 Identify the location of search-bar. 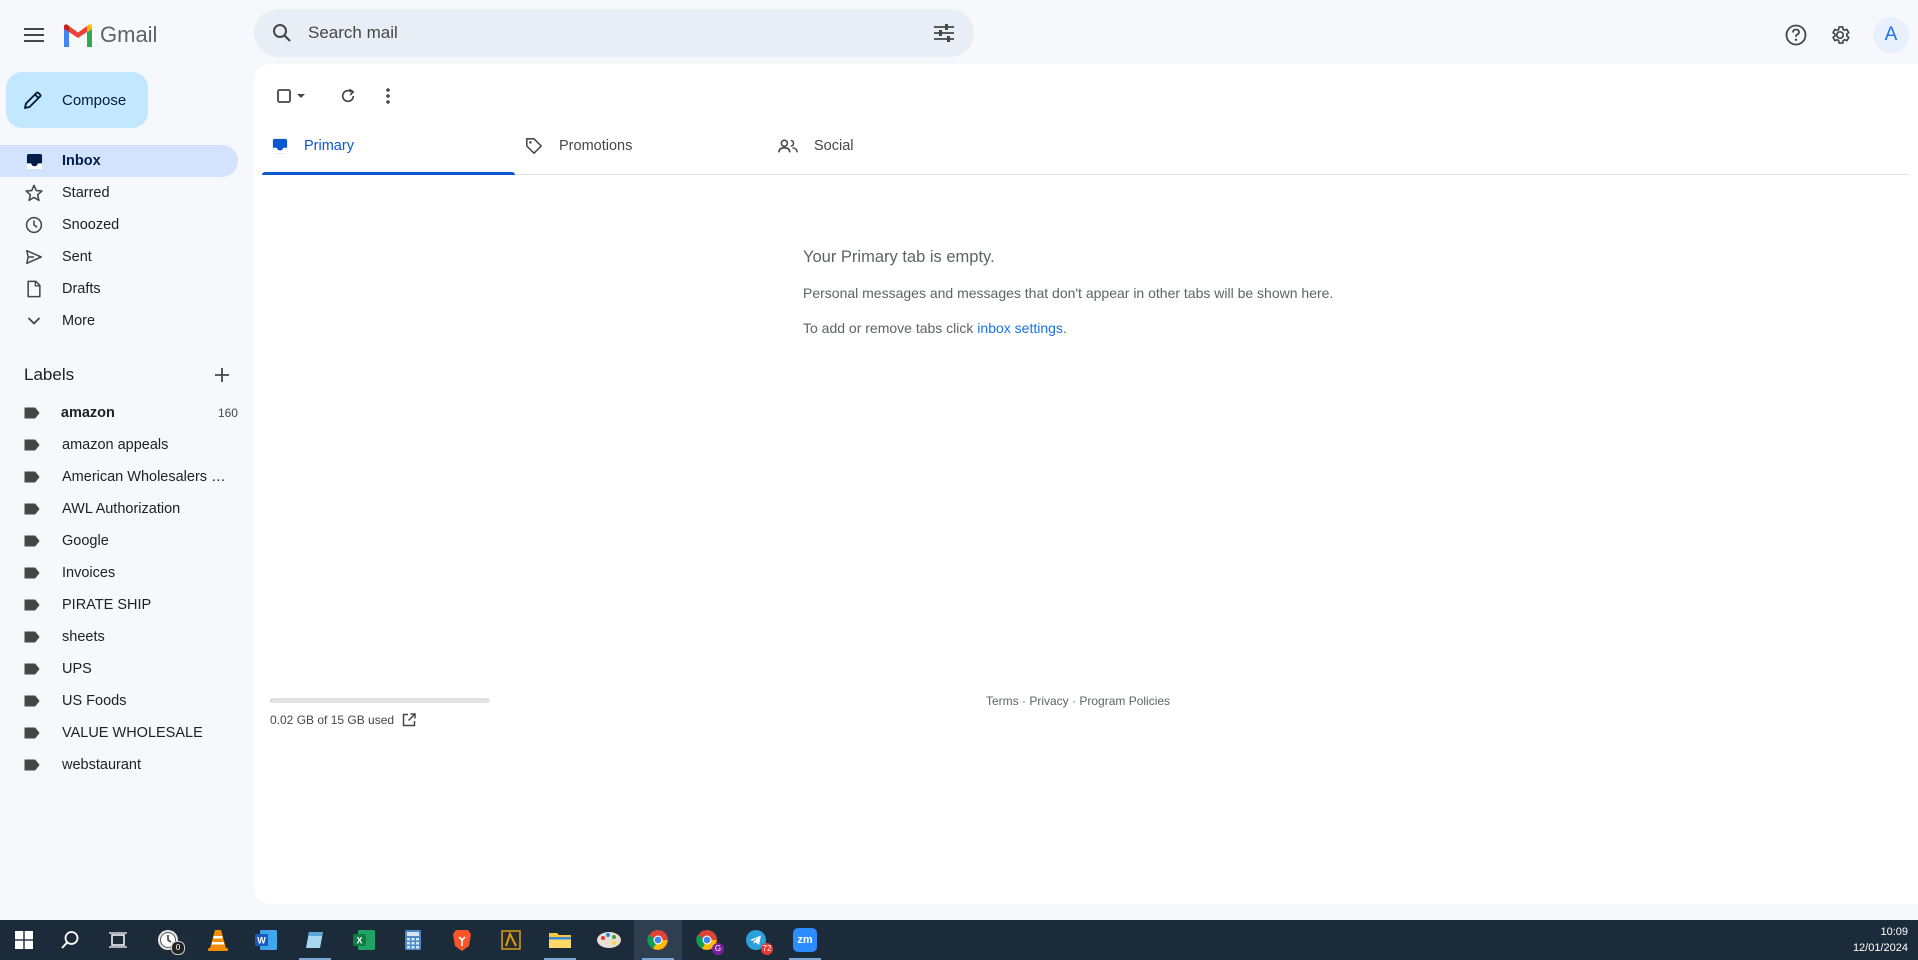
(614, 33).